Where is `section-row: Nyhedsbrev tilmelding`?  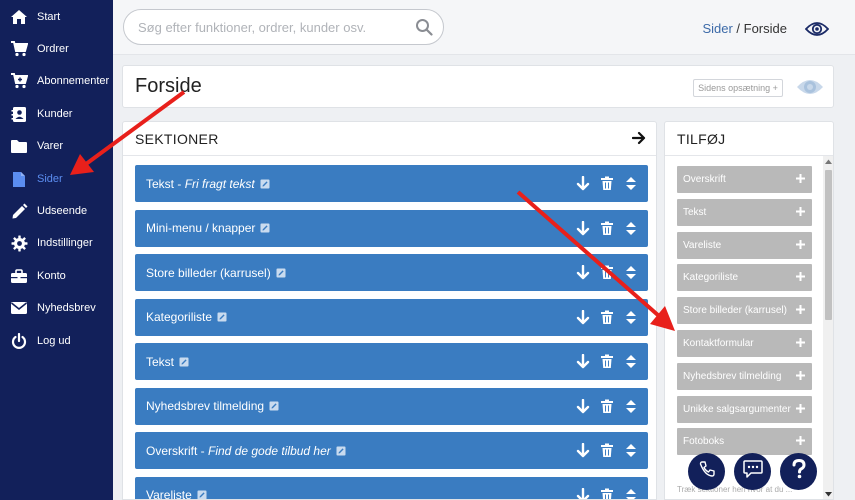 section-row: Nyhedsbrev tilmelding is located at coordinates (391, 406).